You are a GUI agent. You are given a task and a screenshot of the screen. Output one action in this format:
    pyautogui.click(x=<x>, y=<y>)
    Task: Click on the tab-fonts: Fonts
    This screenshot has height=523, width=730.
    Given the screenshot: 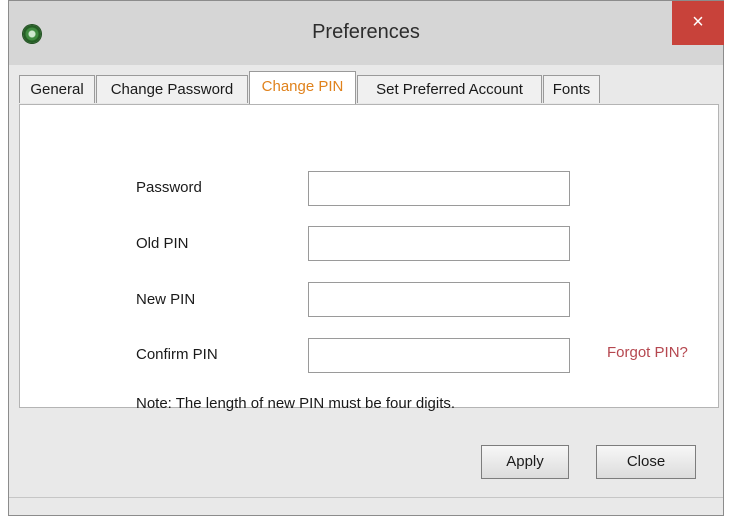 What is the action you would take?
    pyautogui.click(x=571, y=89)
    